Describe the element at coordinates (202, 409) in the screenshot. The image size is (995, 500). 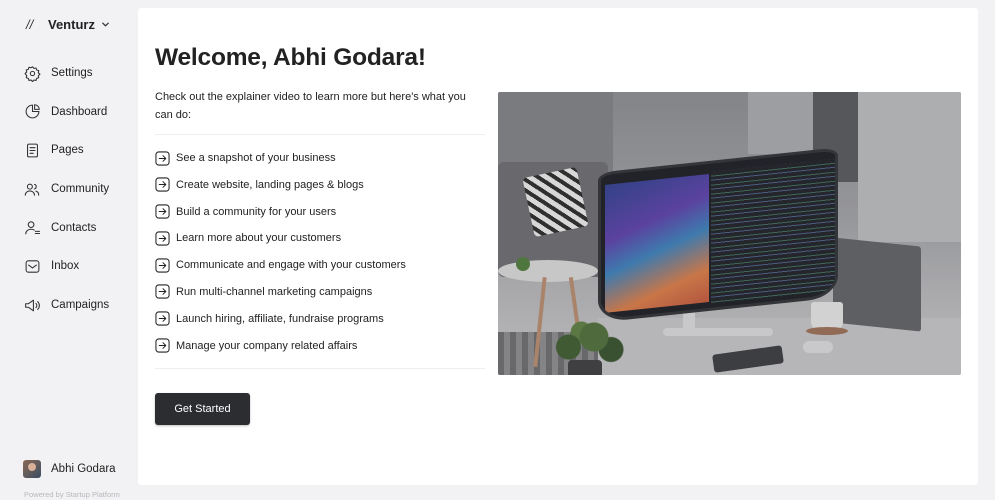
I see `get-started-button: Get Started` at that location.